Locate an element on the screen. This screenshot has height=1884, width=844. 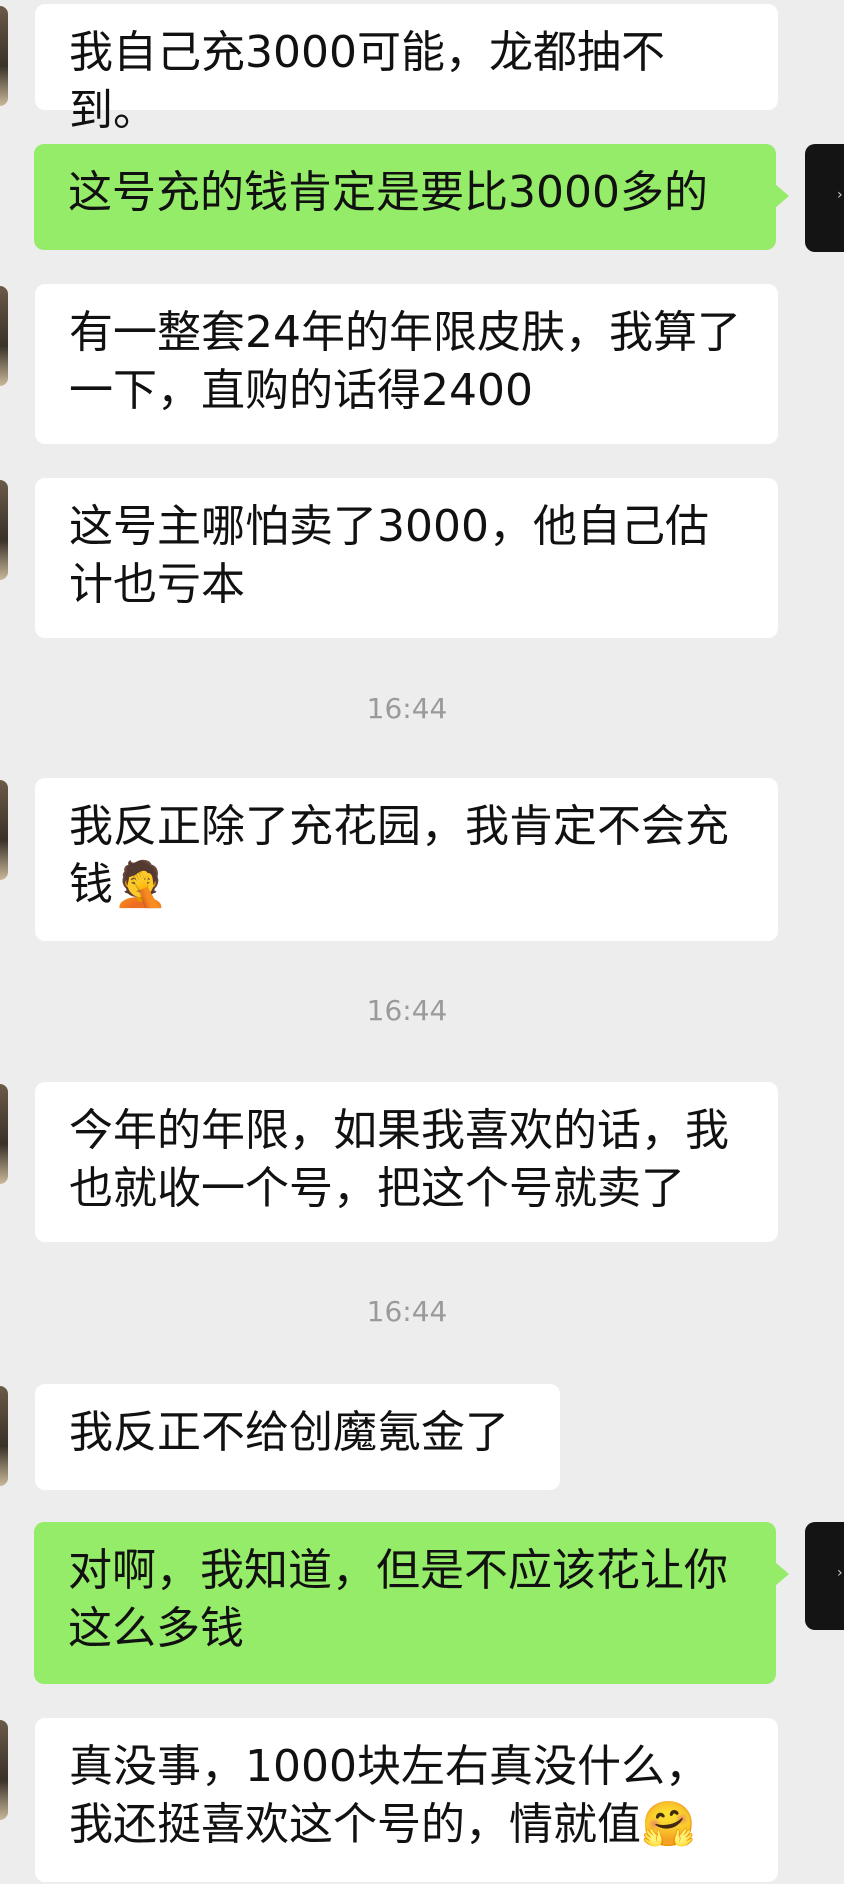
incoming-message: 有一整套24年的年限皮肤，我算了一下，直购的话得2400 is located at coordinates (406, 364).